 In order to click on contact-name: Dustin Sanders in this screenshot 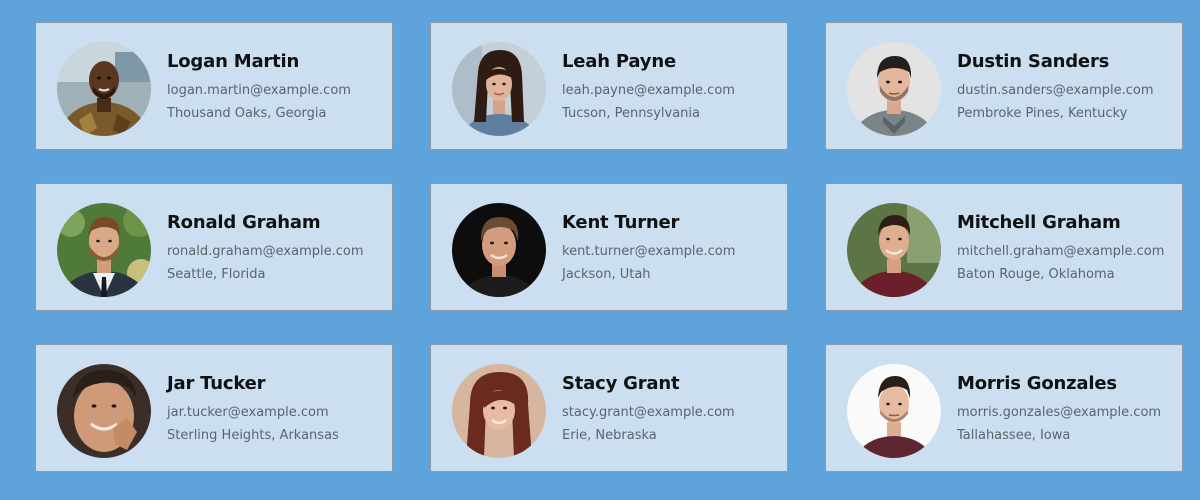, I will do `click(1033, 61)`.